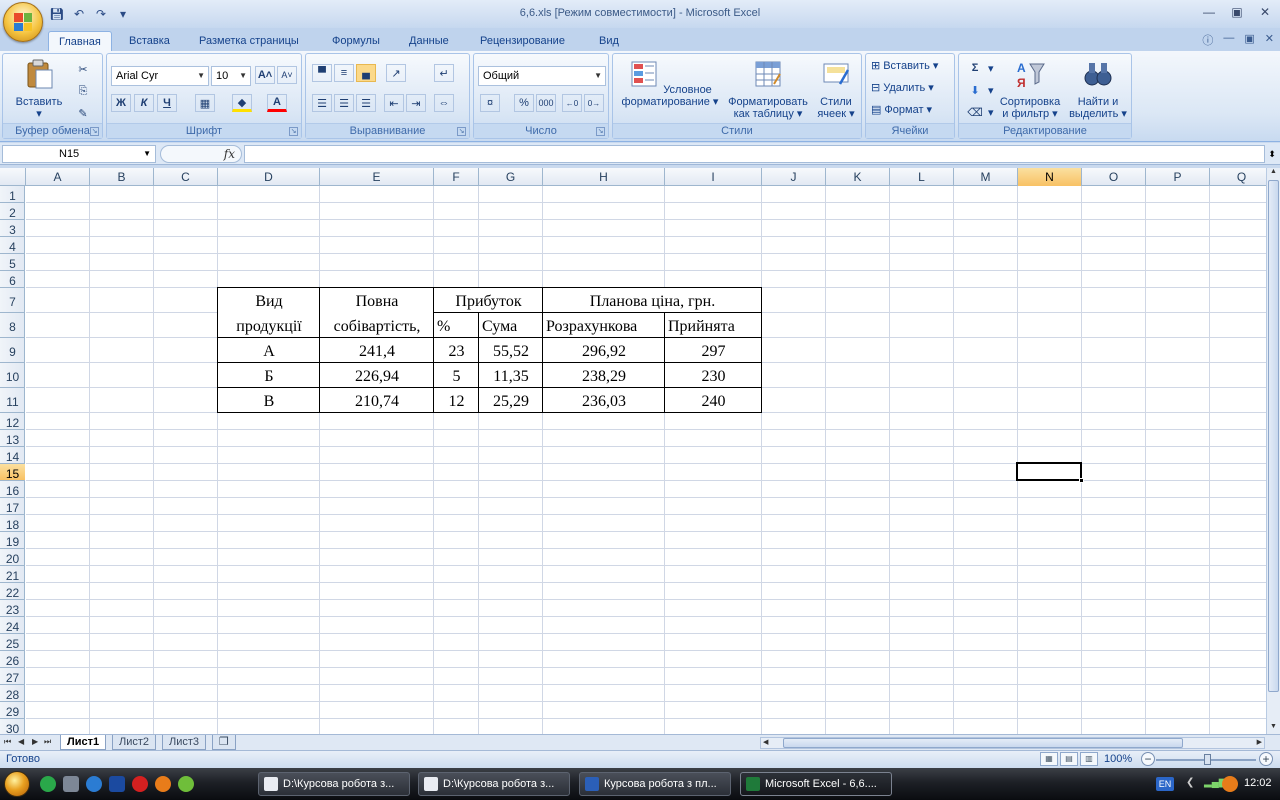  What do you see at coordinates (134, 742) in the screenshot?
I see `sheet-tab-2: Лист2` at bounding box center [134, 742].